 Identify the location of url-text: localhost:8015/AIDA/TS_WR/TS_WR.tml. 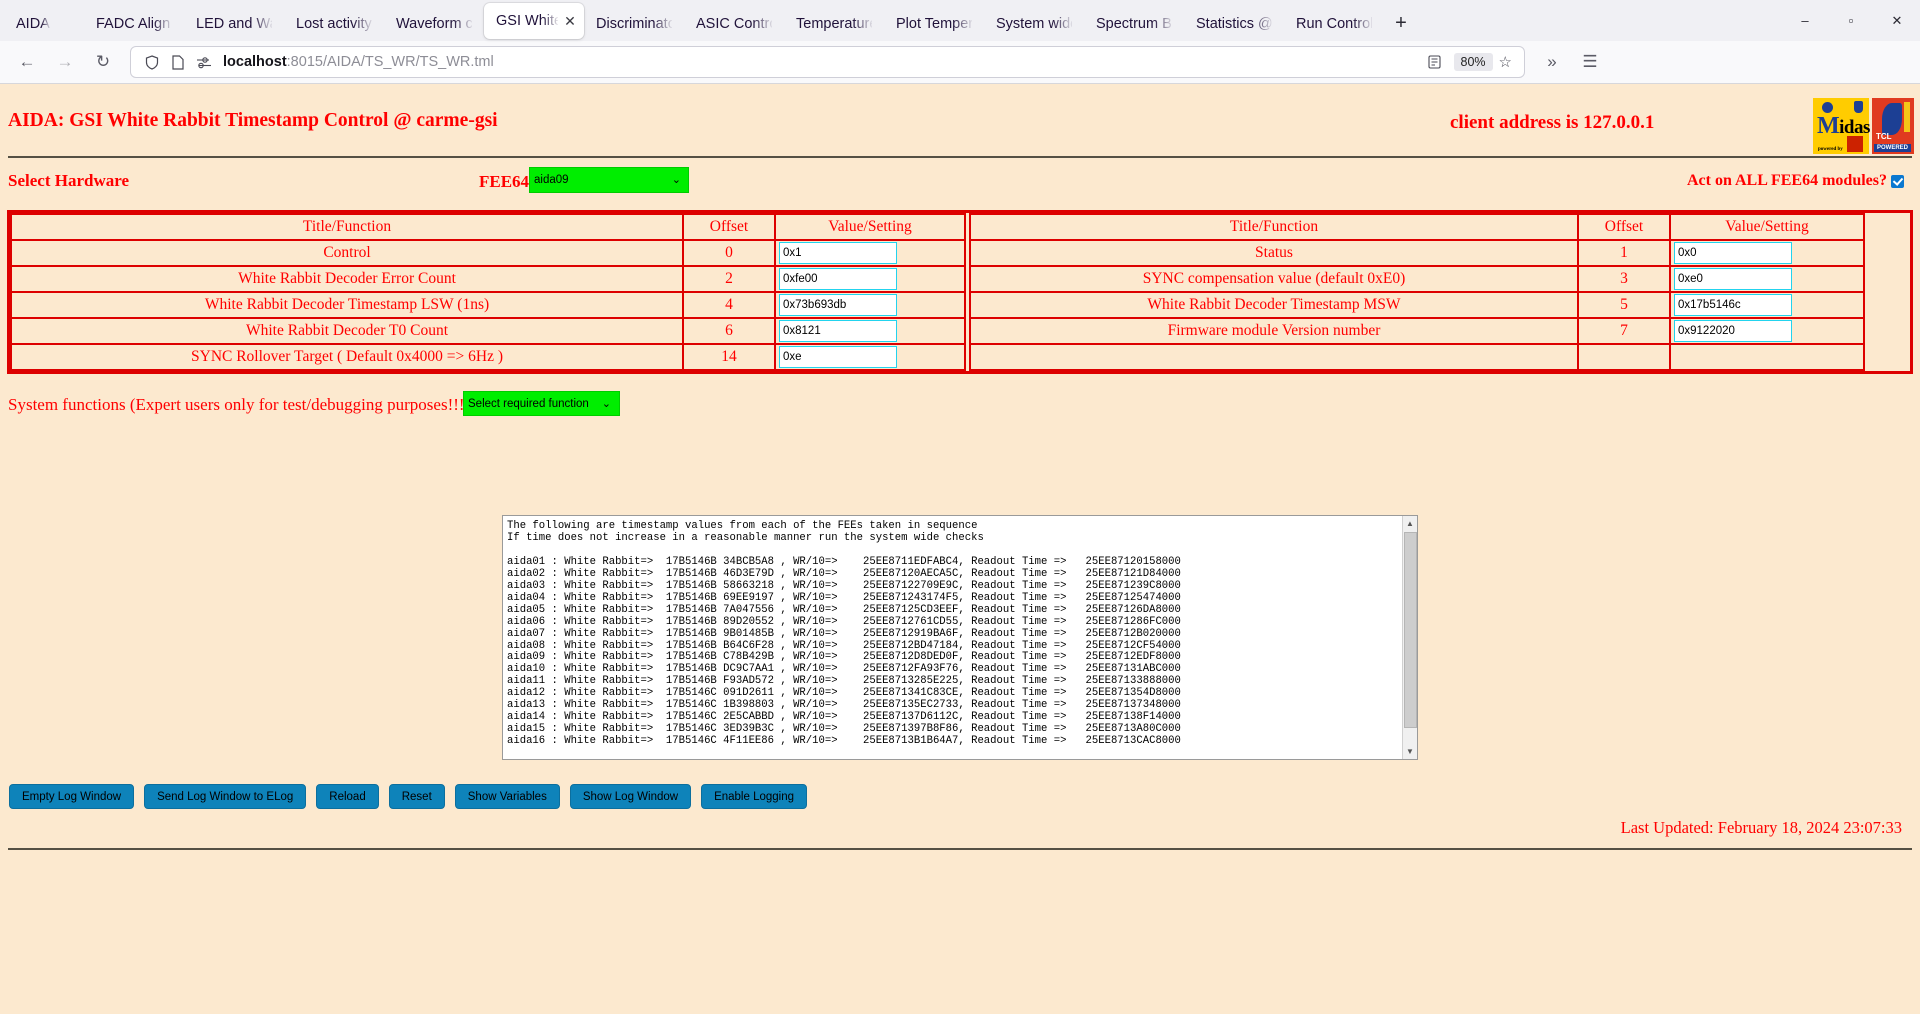
(819, 62).